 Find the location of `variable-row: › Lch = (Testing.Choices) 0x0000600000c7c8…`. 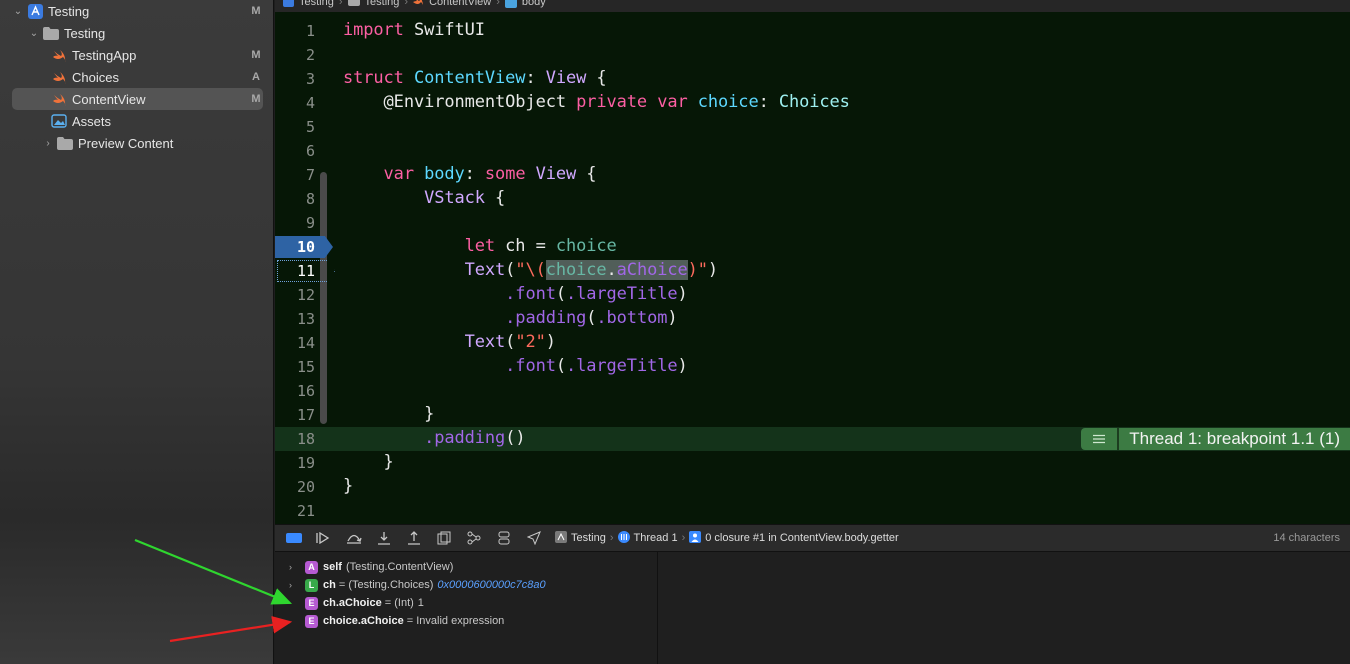

variable-row: › Lch = (Testing.Choices) 0x0000600000c7c8… is located at coordinates (417, 585).